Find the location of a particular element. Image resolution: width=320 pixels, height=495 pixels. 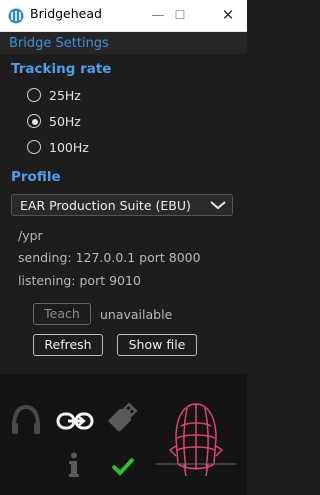

profile-select-value: EAR Production Suite (EBU) is located at coordinates (105, 205).